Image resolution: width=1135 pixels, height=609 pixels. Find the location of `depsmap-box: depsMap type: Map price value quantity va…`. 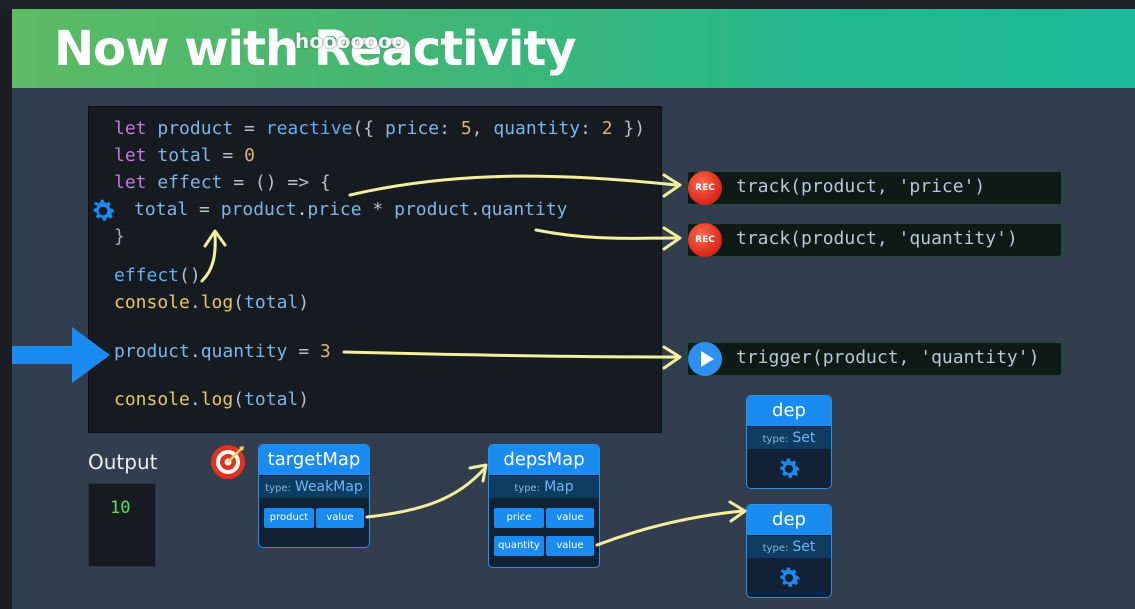

depsmap-box: depsMap type: Map price value quantity va… is located at coordinates (544, 506).